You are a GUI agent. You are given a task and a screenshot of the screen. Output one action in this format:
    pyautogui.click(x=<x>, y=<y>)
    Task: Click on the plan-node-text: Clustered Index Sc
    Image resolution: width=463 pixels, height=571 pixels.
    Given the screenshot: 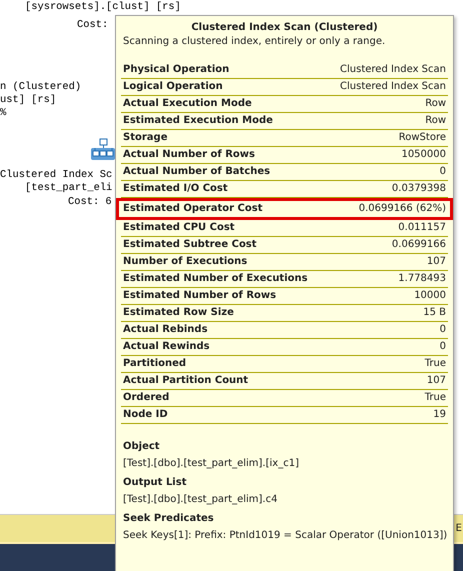 What is the action you would take?
    pyautogui.click(x=56, y=175)
    